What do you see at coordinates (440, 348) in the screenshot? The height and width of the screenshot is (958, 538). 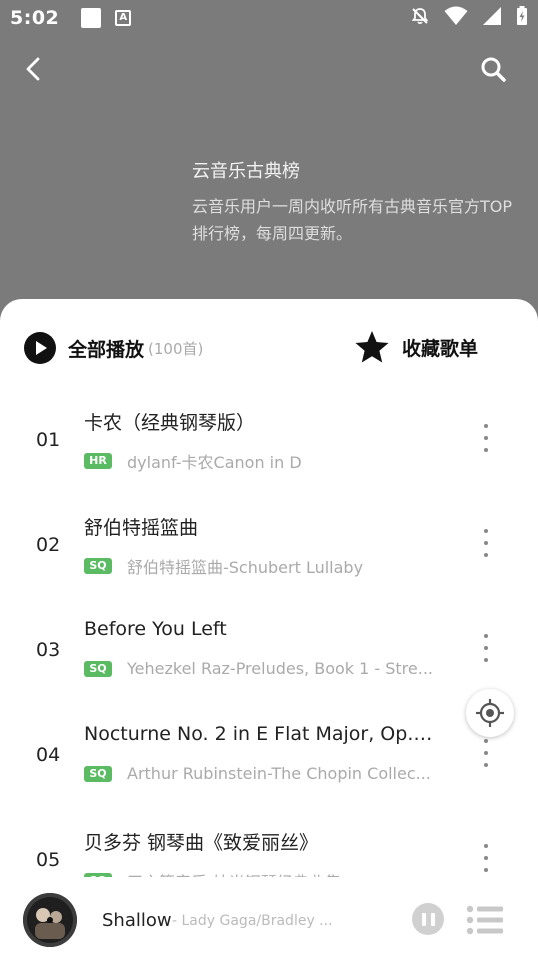 I see `collect-label: 收藏歌单` at bounding box center [440, 348].